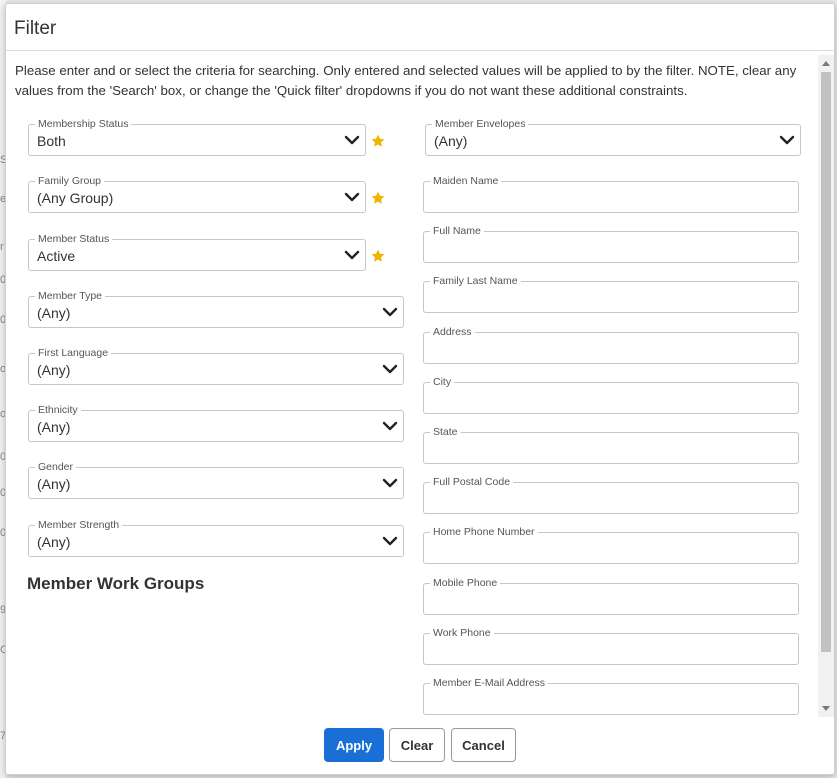  I want to click on member-type-select-label: Member Type, so click(70, 296).